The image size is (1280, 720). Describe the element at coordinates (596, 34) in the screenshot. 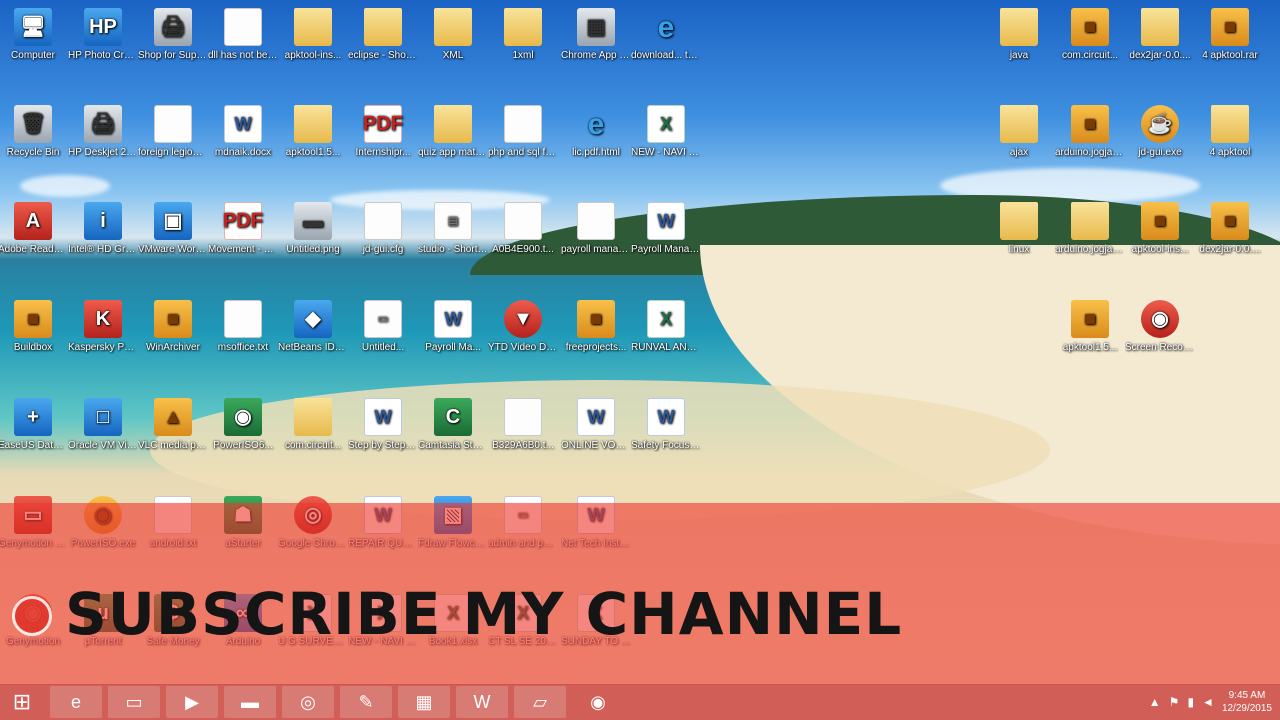

I see `desktop-icon: ▦ Chrome App Launcher` at that location.